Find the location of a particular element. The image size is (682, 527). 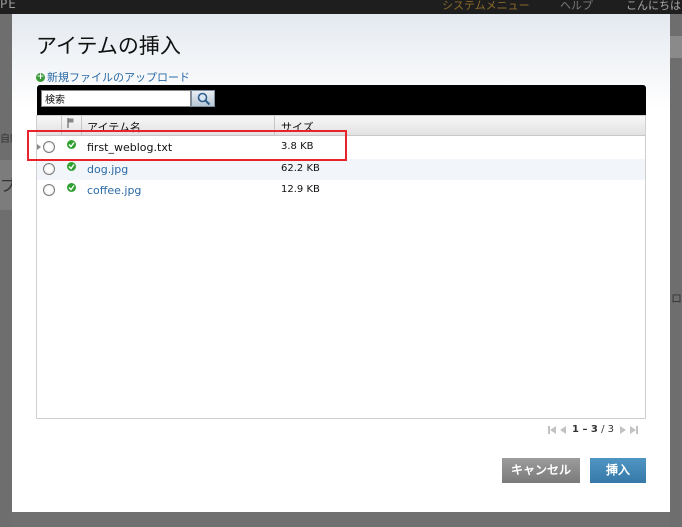

highlight-annotation is located at coordinates (187, 145).